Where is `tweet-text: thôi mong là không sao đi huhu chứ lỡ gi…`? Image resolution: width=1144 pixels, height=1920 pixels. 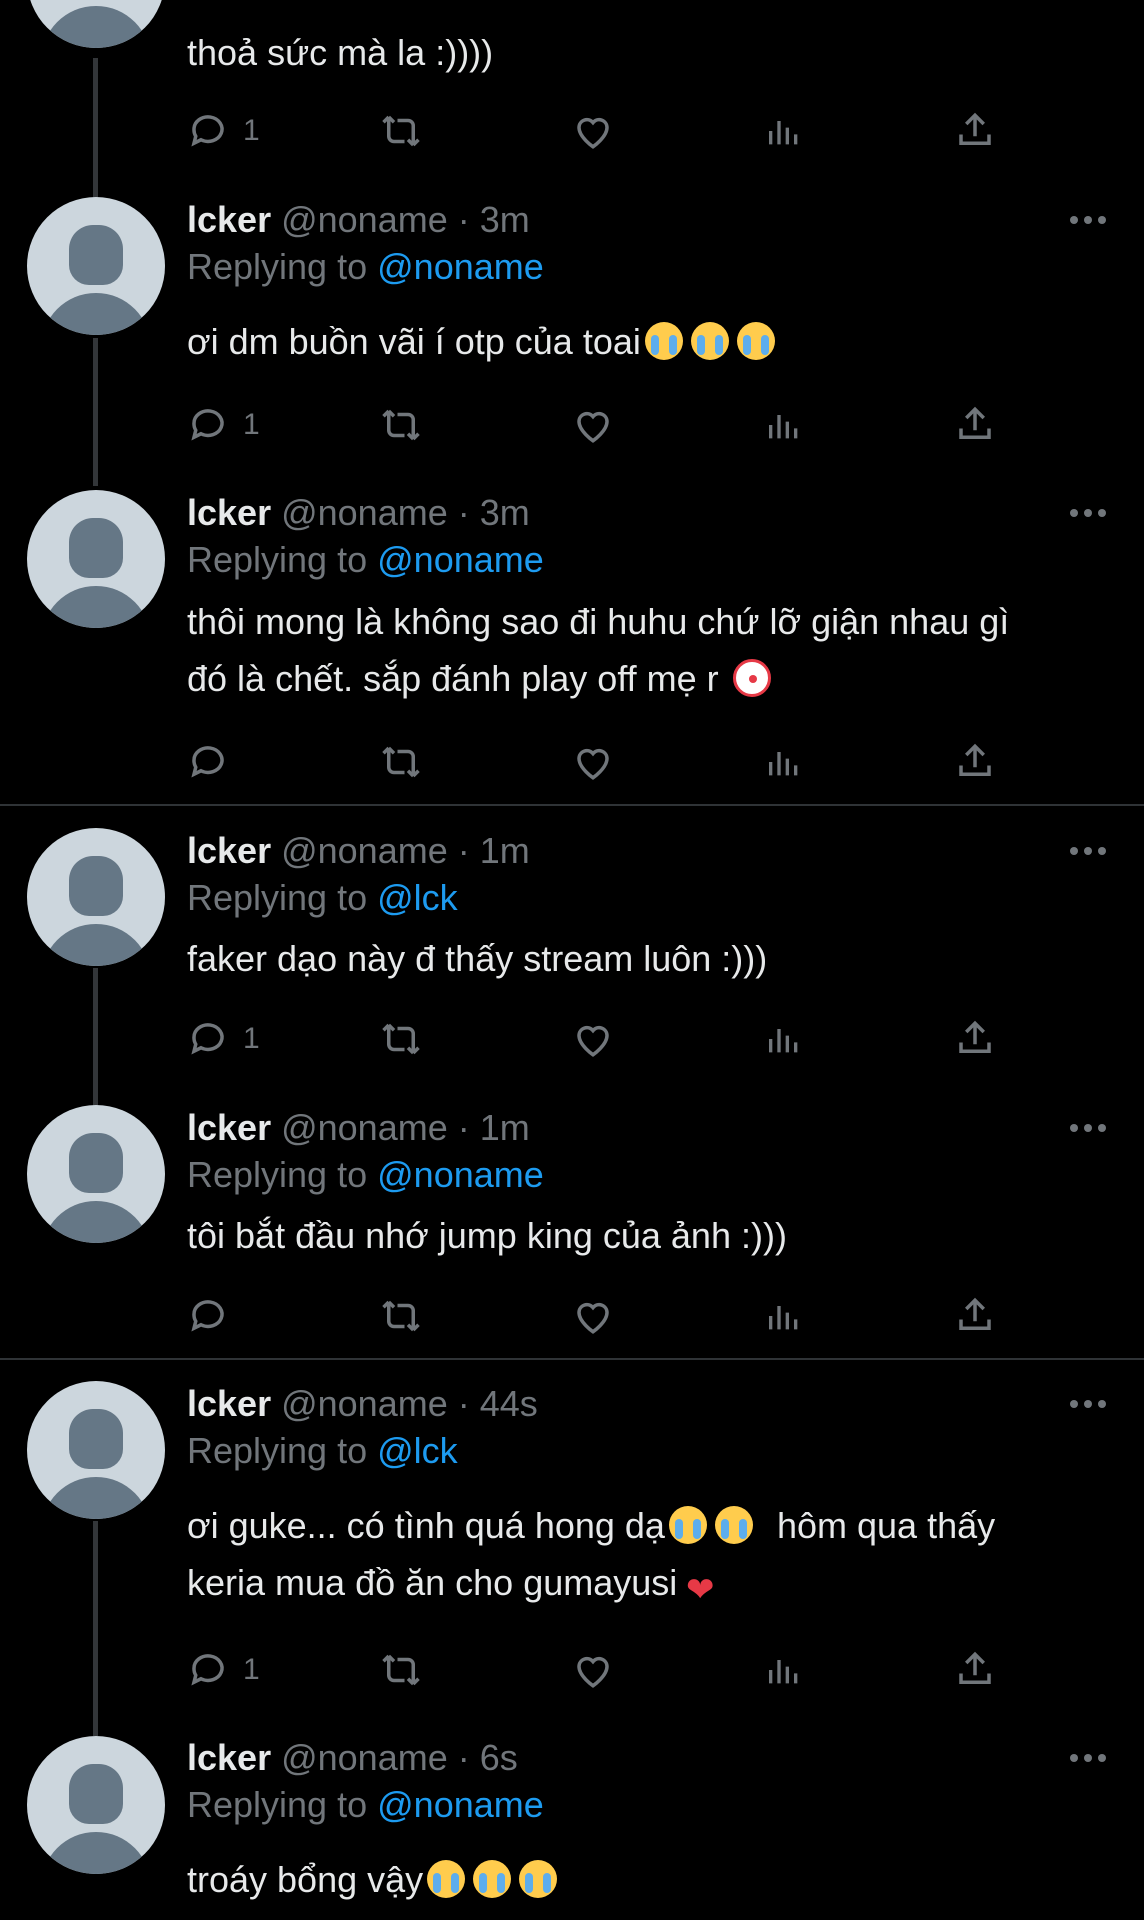
tweet-text: thôi mong là không sao đi huhu chứ lỡ gi… is located at coordinates (598, 650).